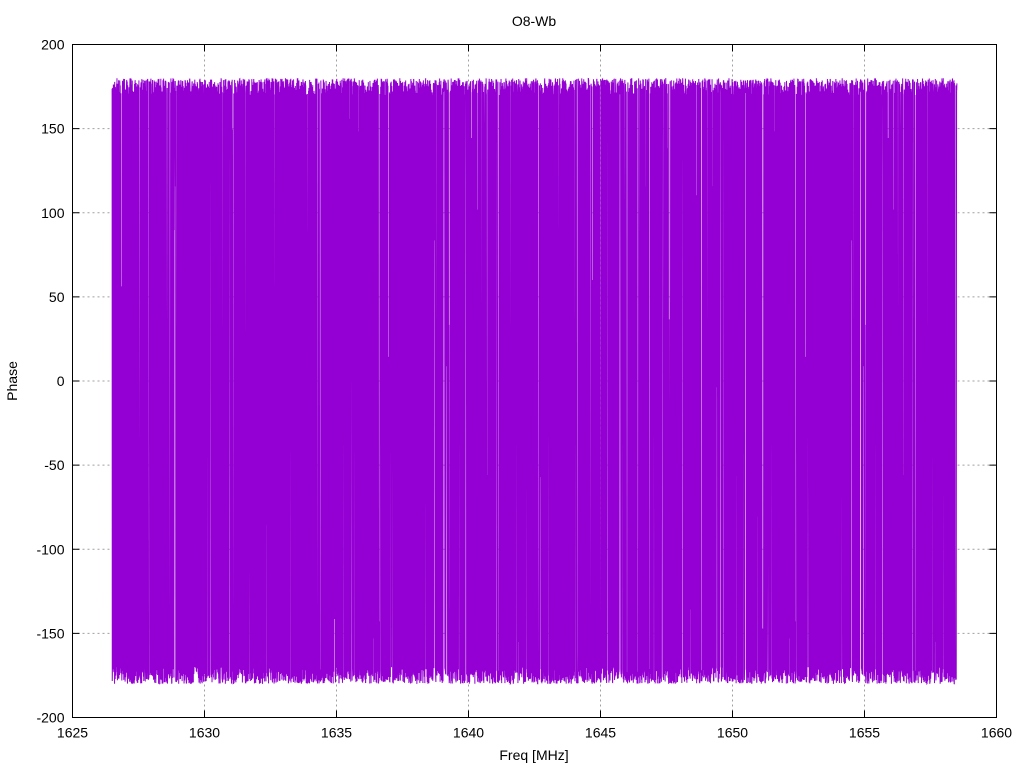 Image resolution: width=1024 pixels, height=768 pixels. Describe the element at coordinates (57, 297) in the screenshot. I see `y-tick-label: 50` at that location.